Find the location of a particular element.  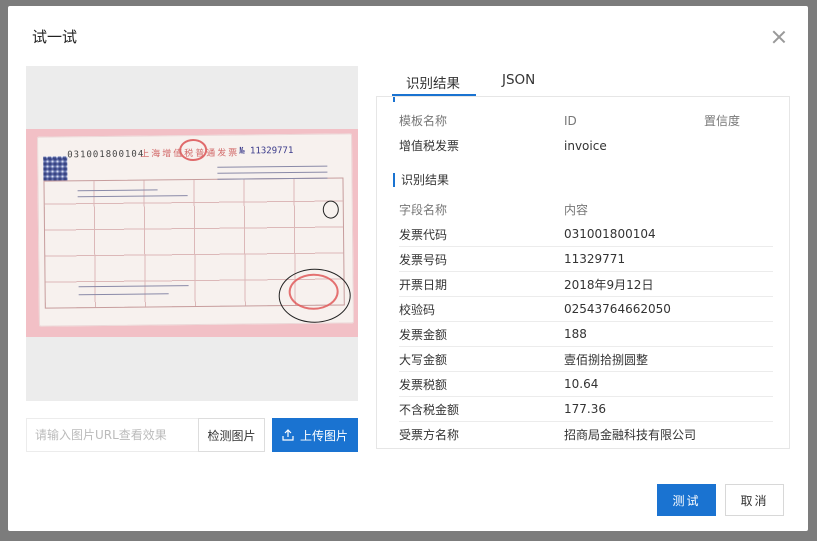

field-value: 11329771 is located at coordinates (595, 259).